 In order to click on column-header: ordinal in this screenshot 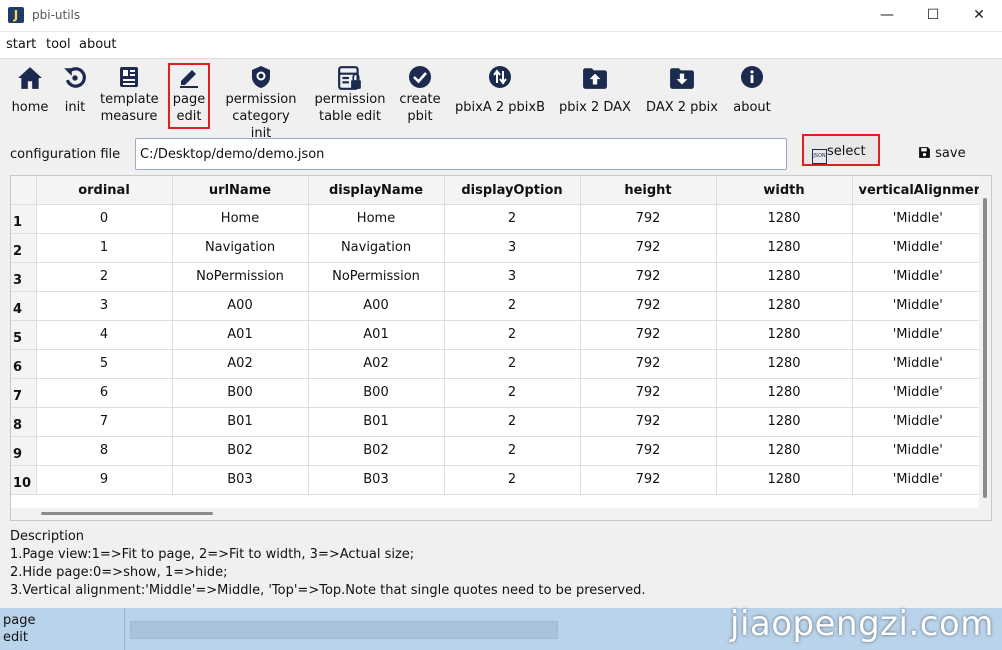, I will do `click(104, 190)`.